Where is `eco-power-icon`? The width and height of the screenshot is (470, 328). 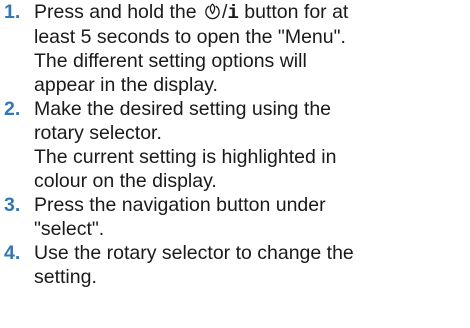 eco-power-icon is located at coordinates (212, 11).